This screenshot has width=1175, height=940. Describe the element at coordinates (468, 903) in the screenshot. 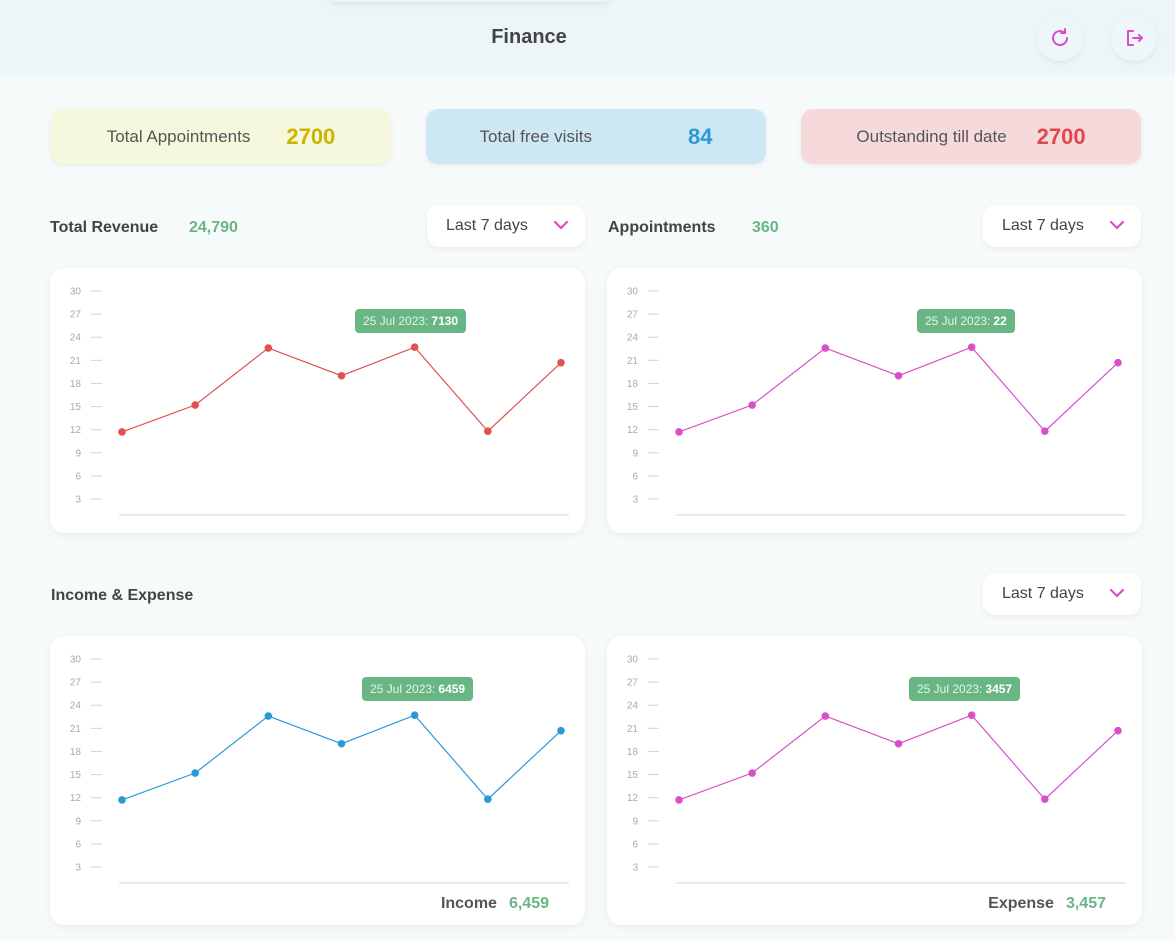

I see `income-label: Income` at that location.